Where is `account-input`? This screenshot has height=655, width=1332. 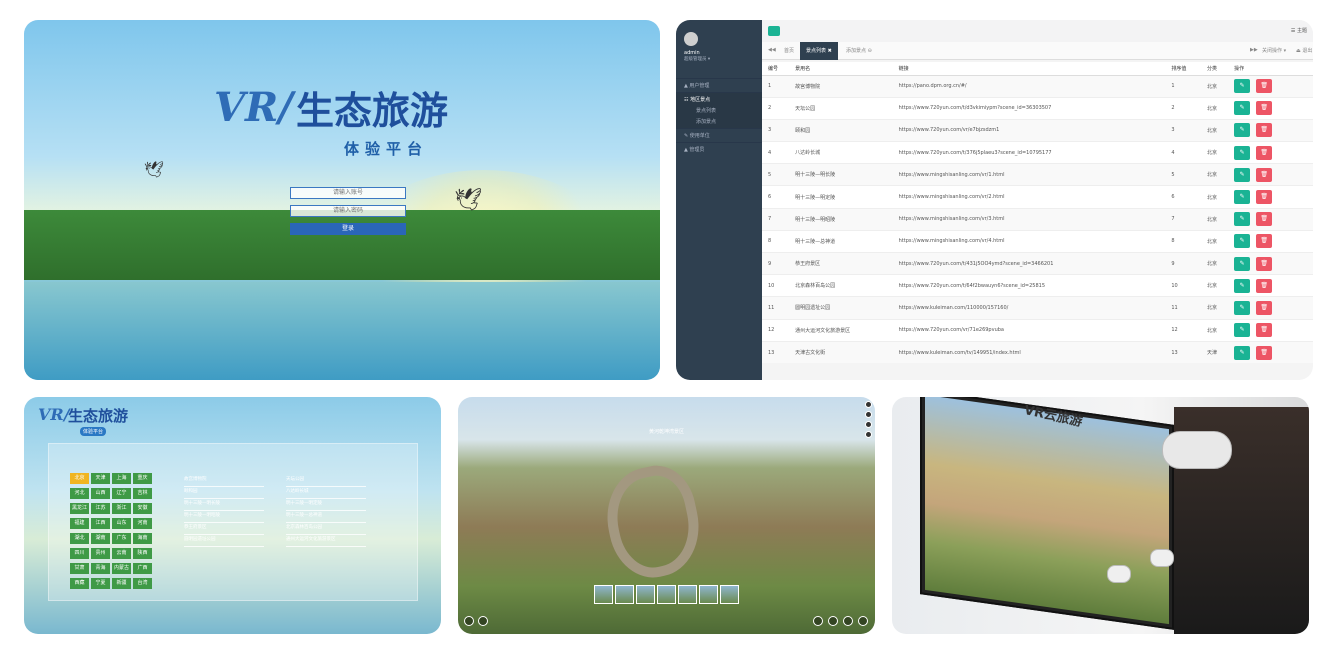
account-input is located at coordinates (348, 193).